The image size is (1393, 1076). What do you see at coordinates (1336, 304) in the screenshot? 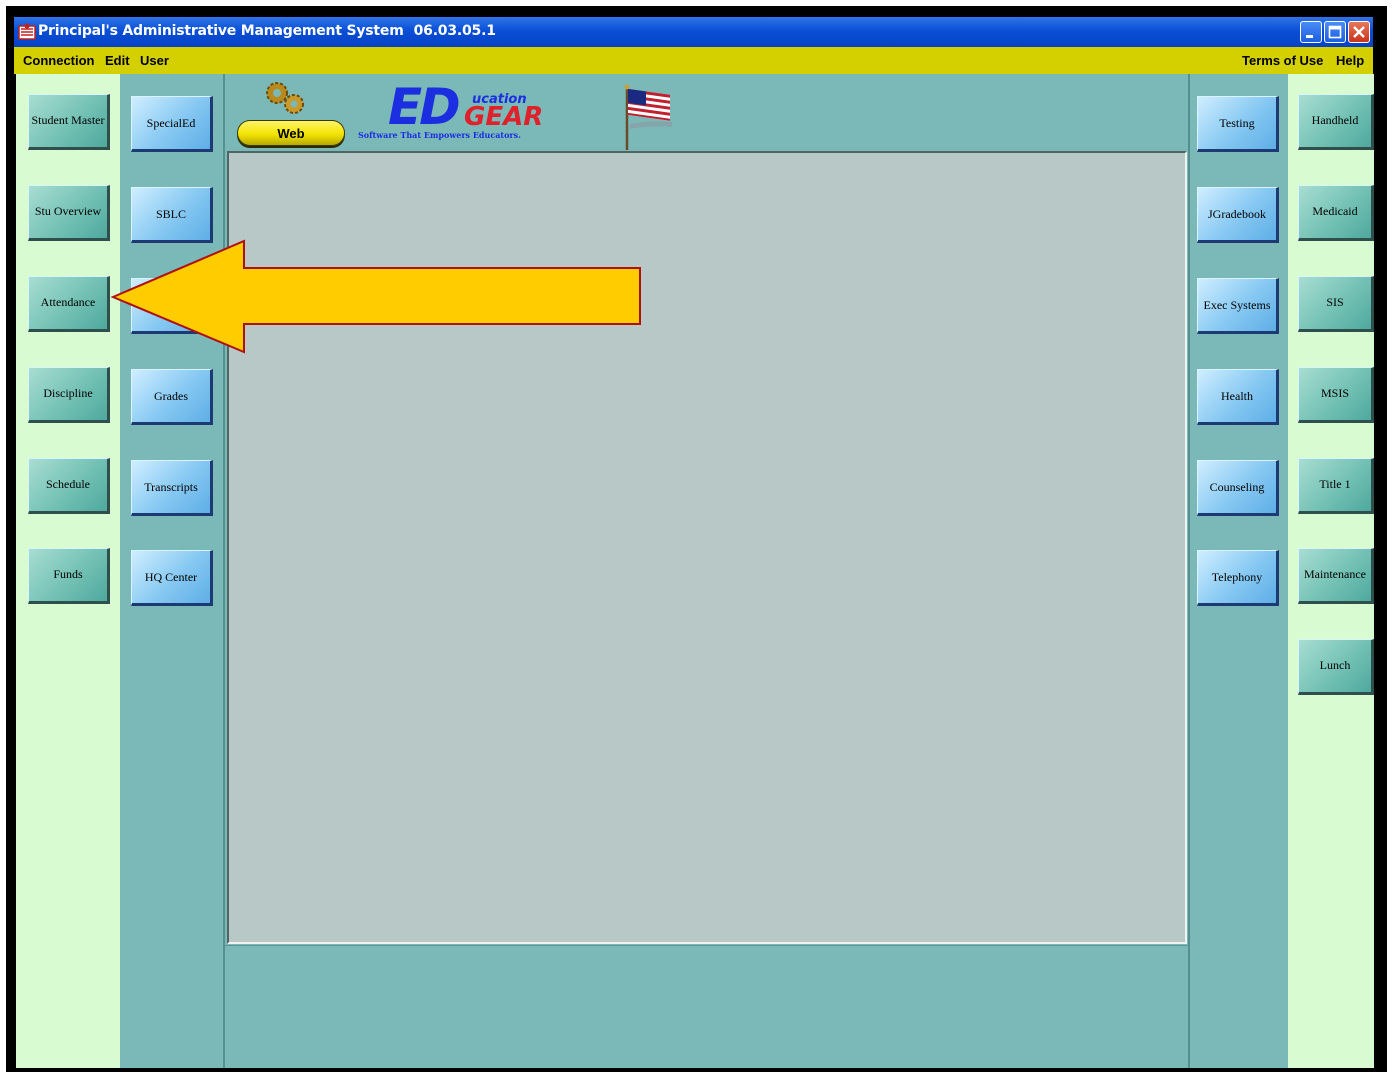
I see `sis-button: SIS` at bounding box center [1336, 304].